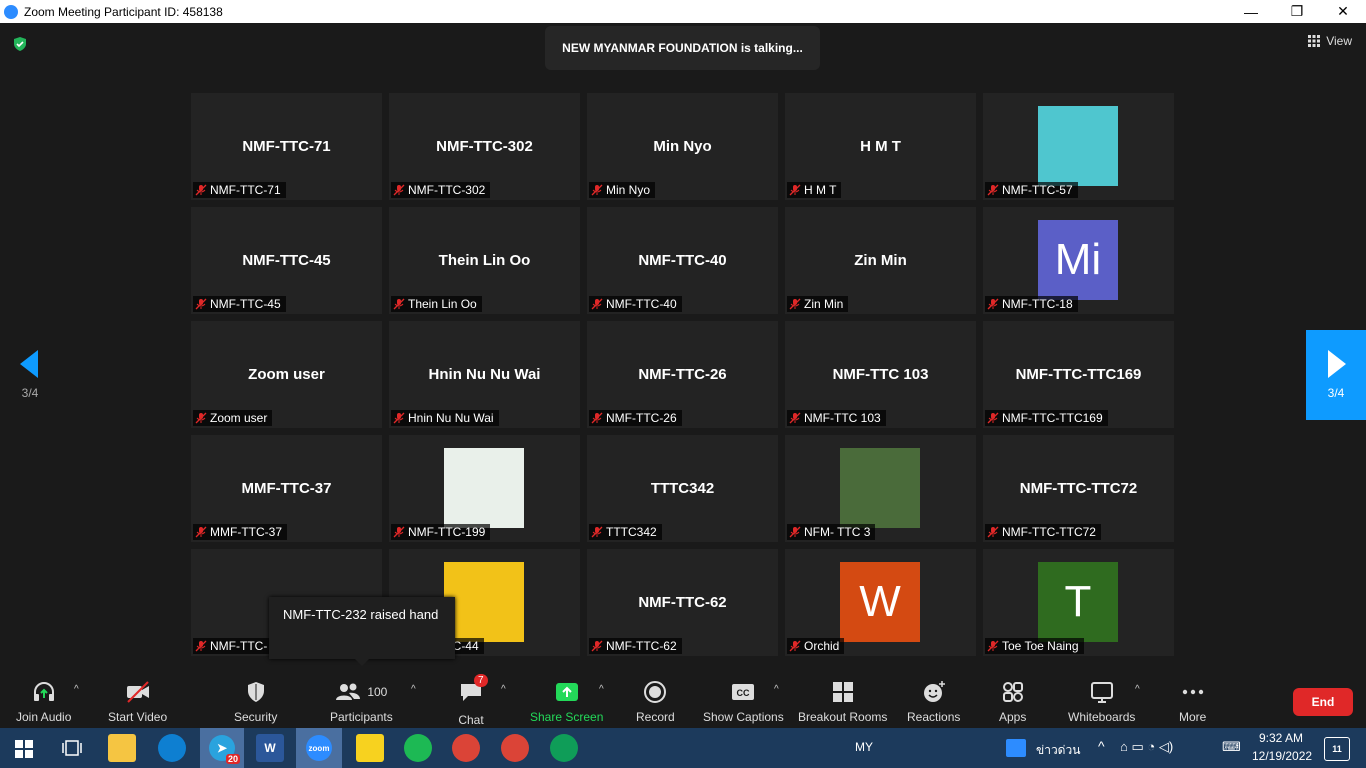 Image resolution: width=1366 pixels, height=768 pixels. What do you see at coordinates (122, 748) in the screenshot?
I see `file-explorer-icon` at bounding box center [122, 748].